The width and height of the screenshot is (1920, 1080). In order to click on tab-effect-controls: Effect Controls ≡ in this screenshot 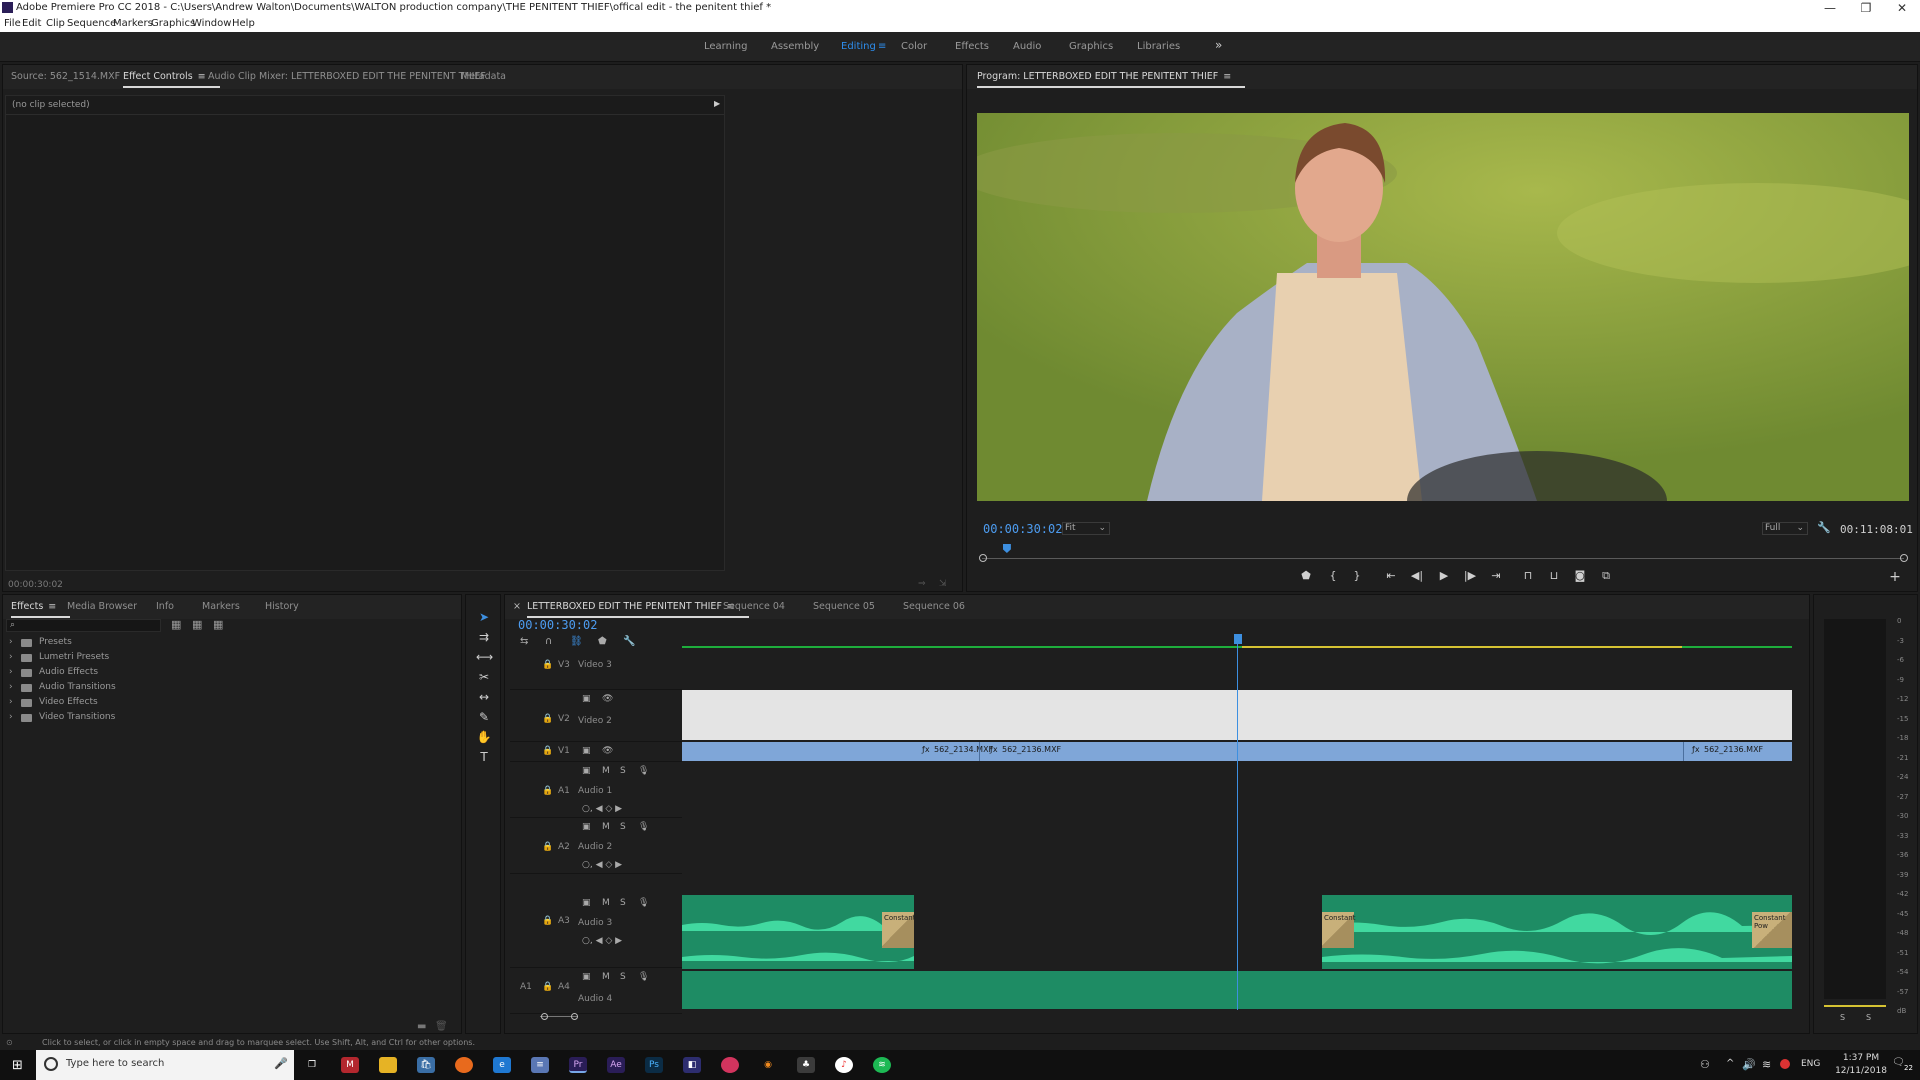, I will do `click(171, 79)`.